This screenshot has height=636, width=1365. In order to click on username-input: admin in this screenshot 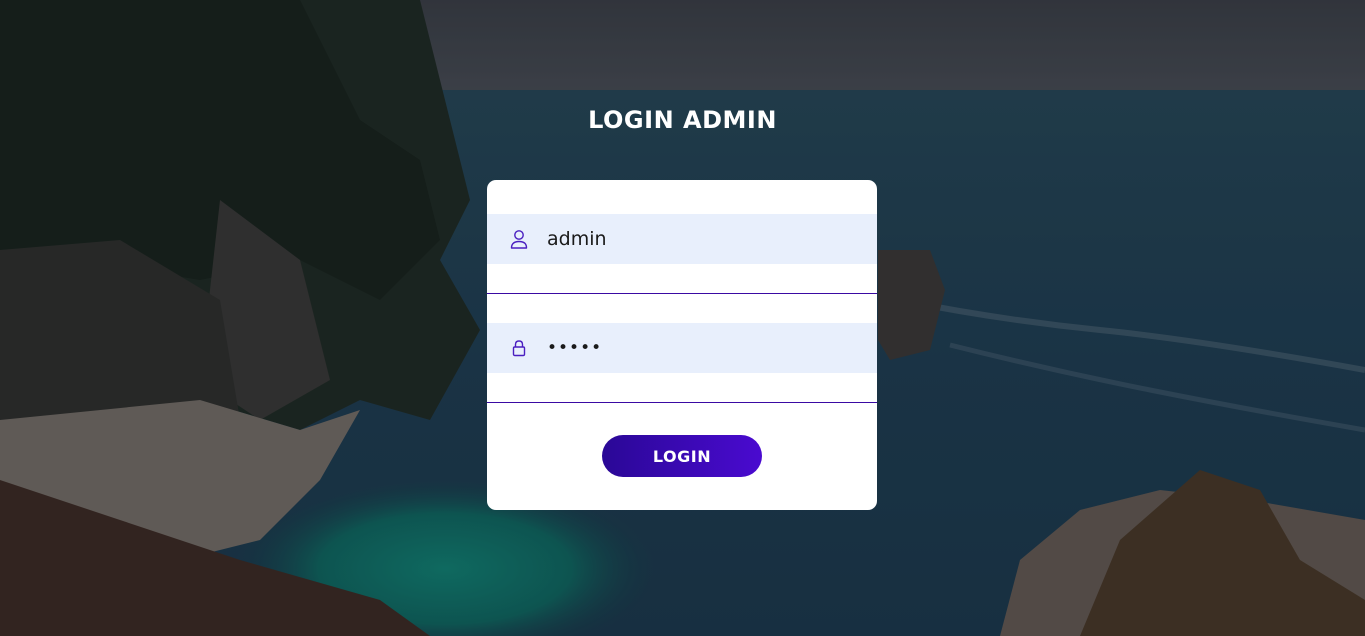, I will do `click(577, 239)`.